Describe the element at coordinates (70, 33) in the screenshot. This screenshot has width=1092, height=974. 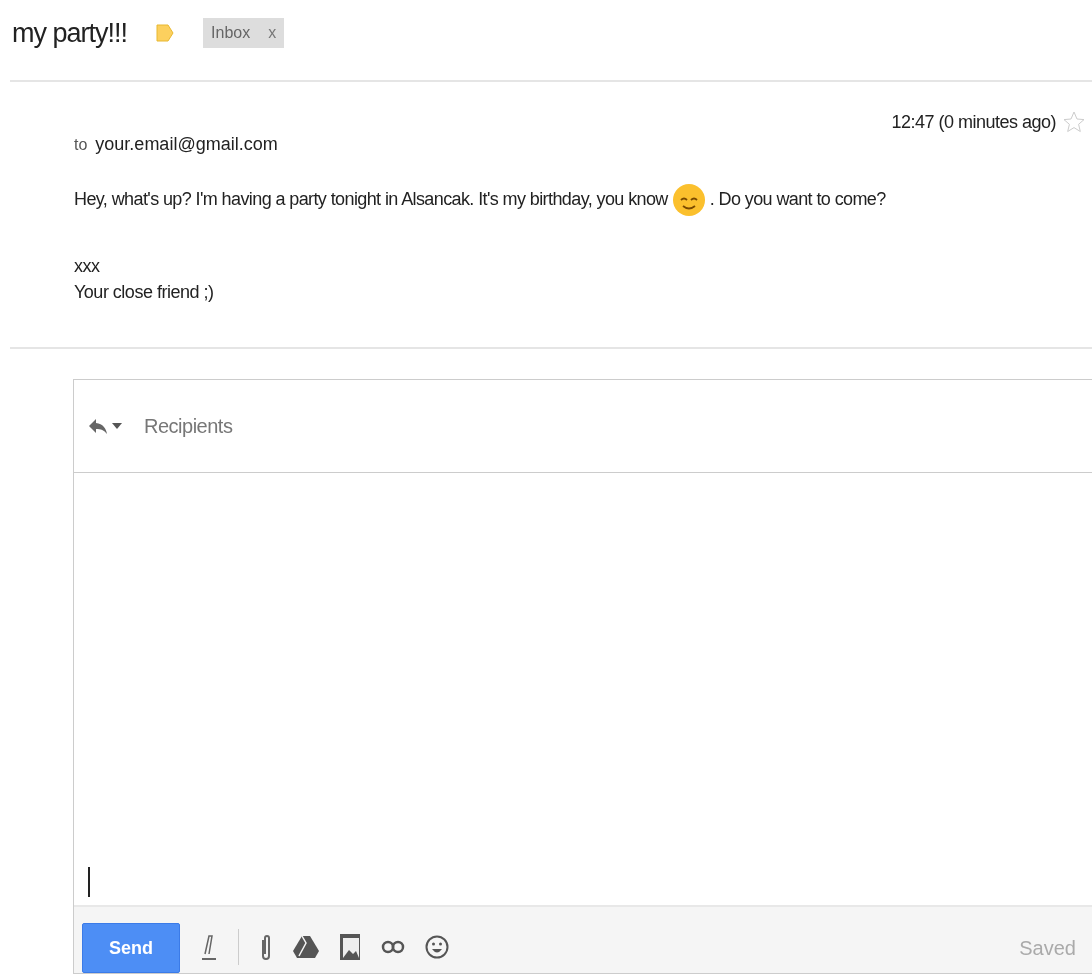
I see `email-subject: my party!!!` at that location.